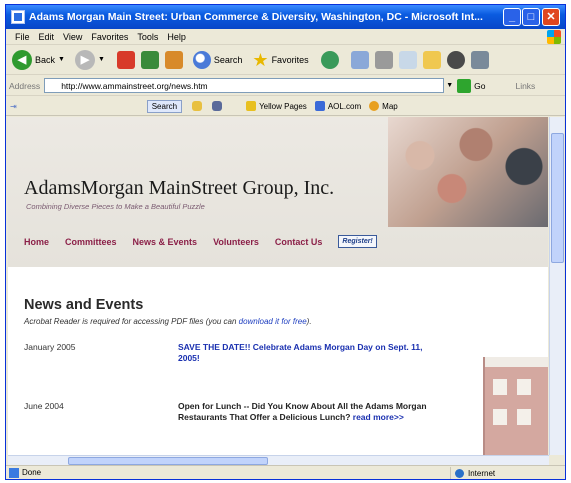 The height and width of the screenshot is (483, 571). I want to click on close-button: ✕, so click(551, 17).